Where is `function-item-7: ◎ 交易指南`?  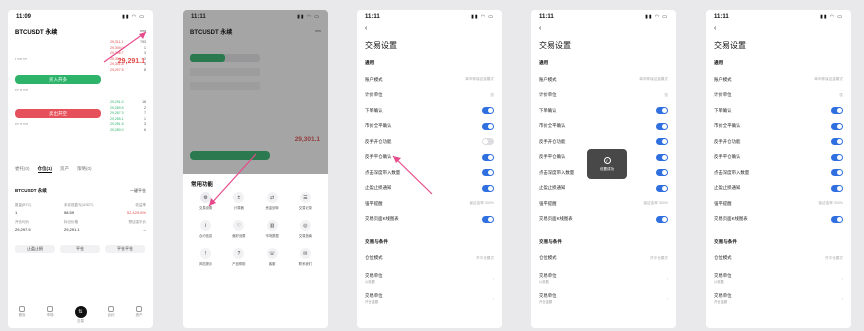 function-item-7: ◎ 交易指南 is located at coordinates (305, 229).